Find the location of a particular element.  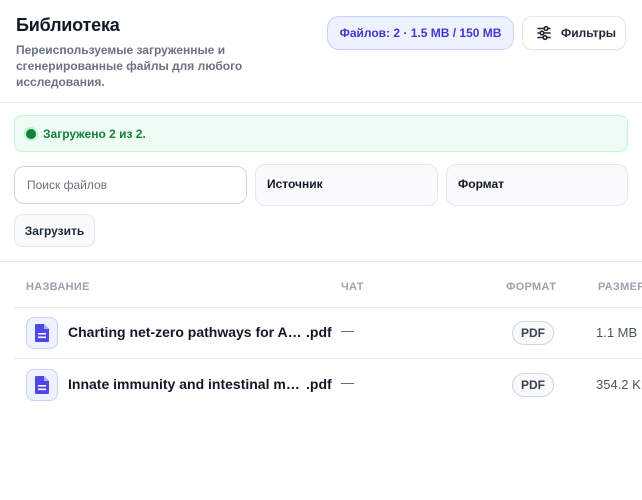

filters-button: Фильтры is located at coordinates (574, 33).